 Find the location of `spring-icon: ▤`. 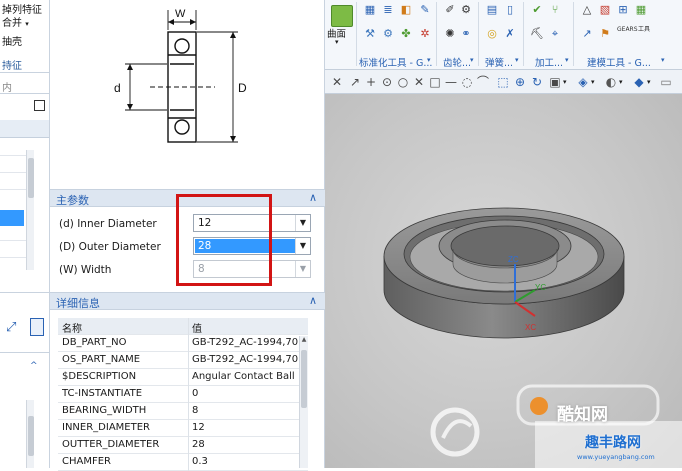

spring-icon: ▤ is located at coordinates (492, 10).